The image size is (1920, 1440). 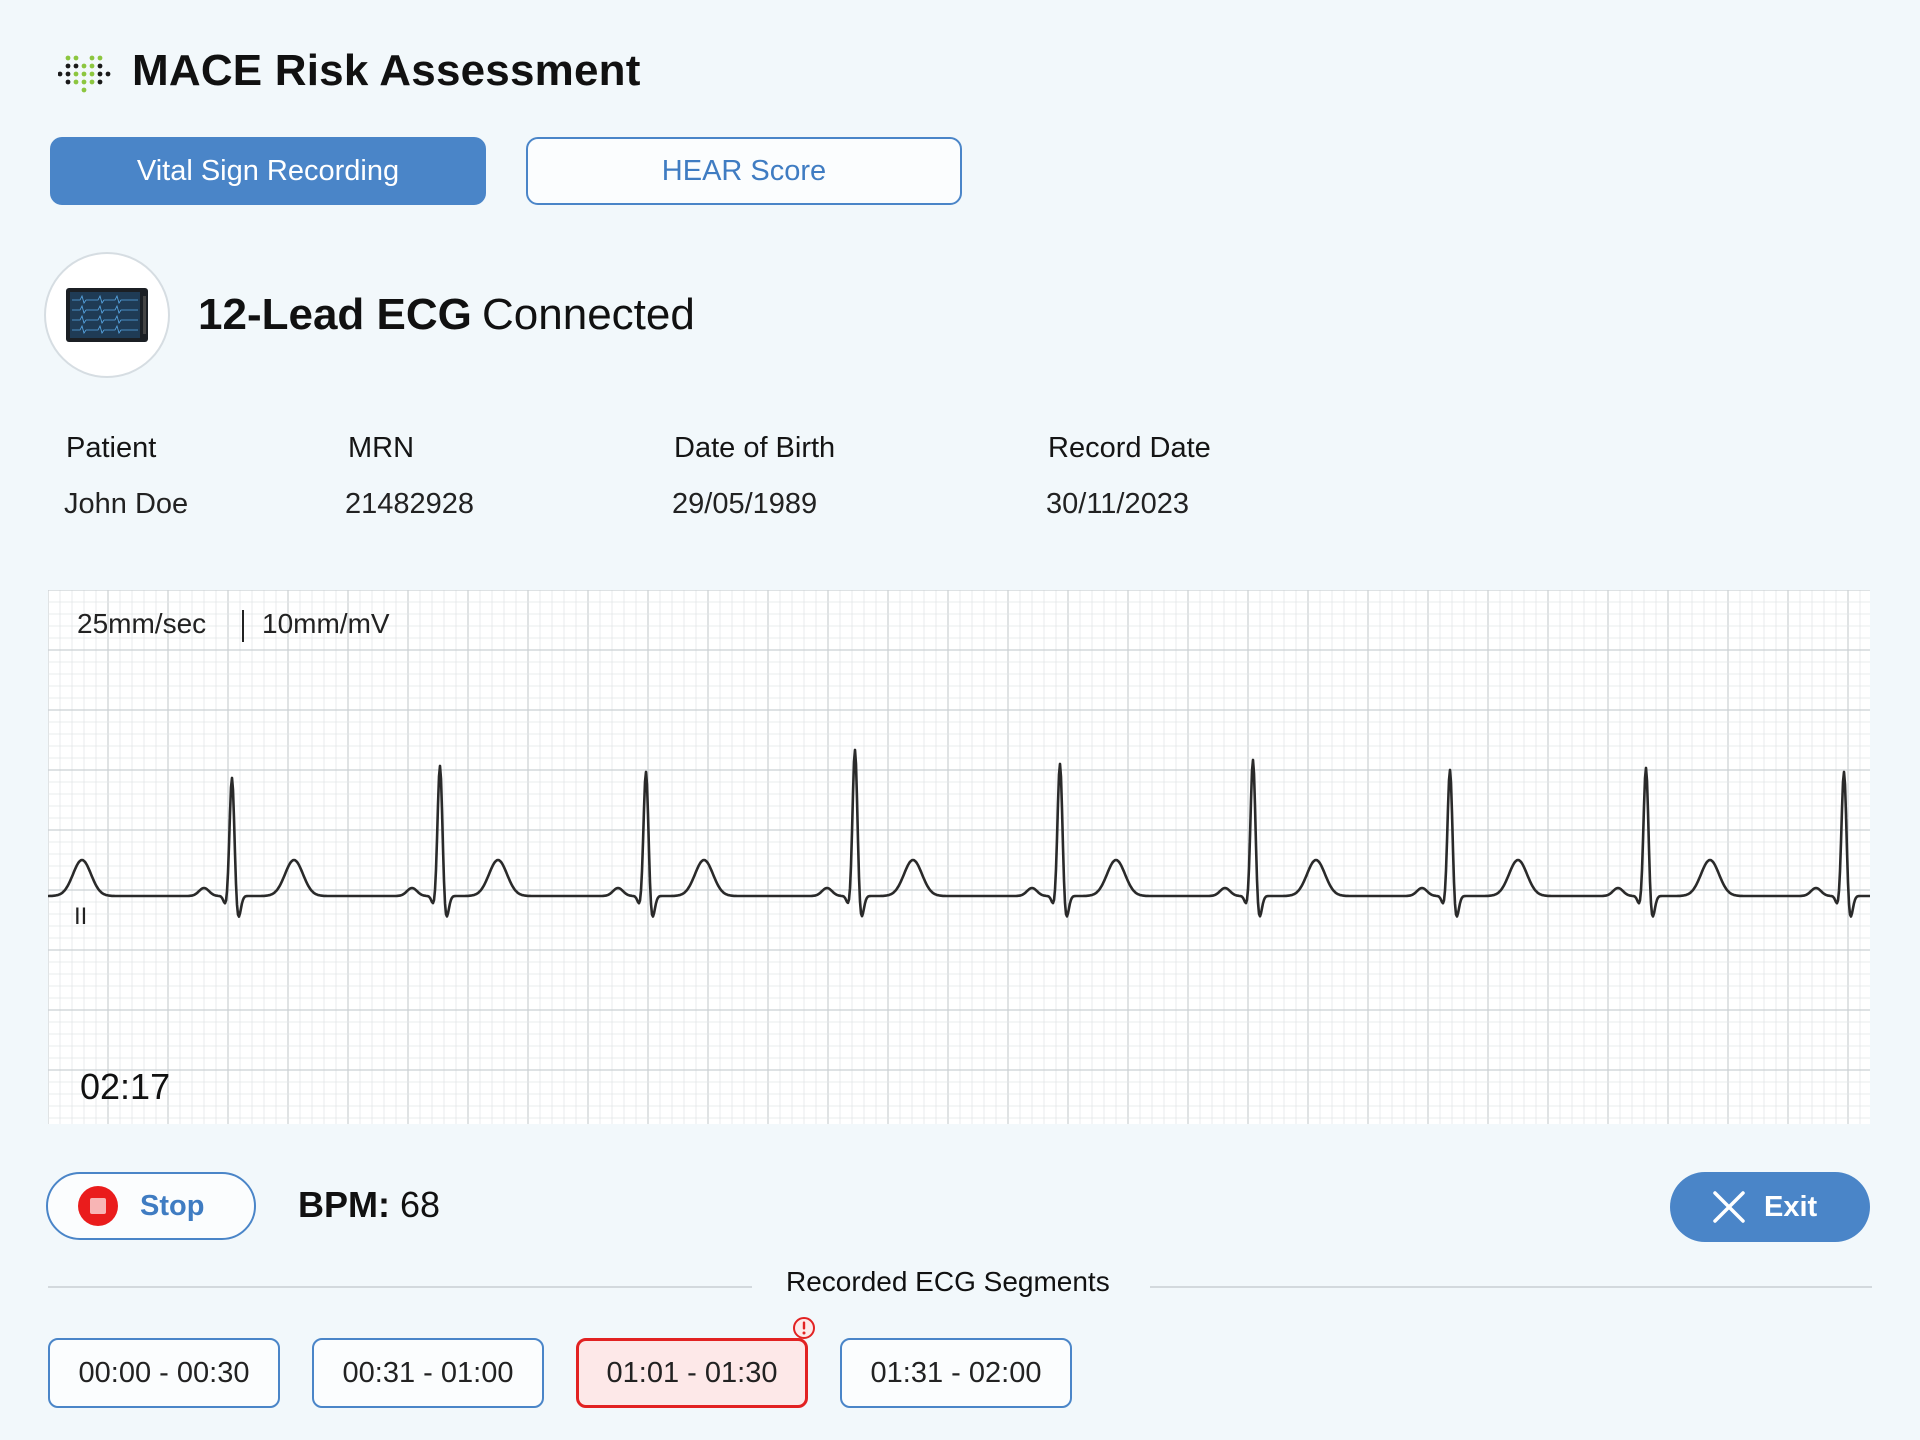 I want to click on segment-button-3: 01:01 - 01:30, so click(x=692, y=1373).